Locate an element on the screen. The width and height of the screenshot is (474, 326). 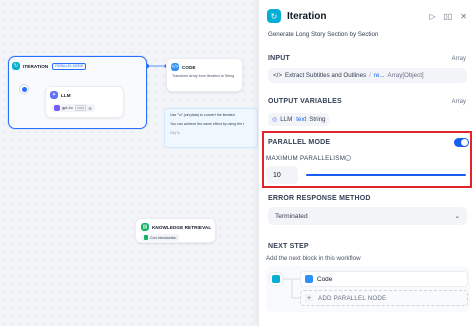
model-settings-icon: ⚙ is located at coordinates (90, 108).